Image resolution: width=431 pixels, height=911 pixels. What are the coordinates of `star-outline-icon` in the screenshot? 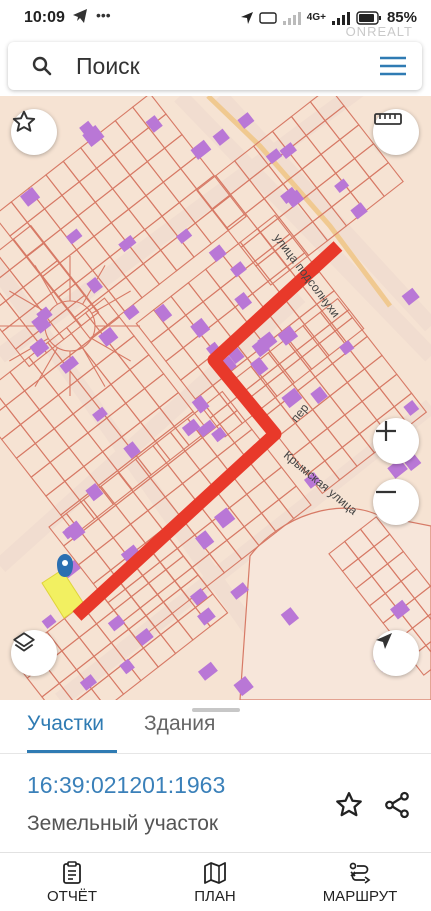 It's located at (349, 805).